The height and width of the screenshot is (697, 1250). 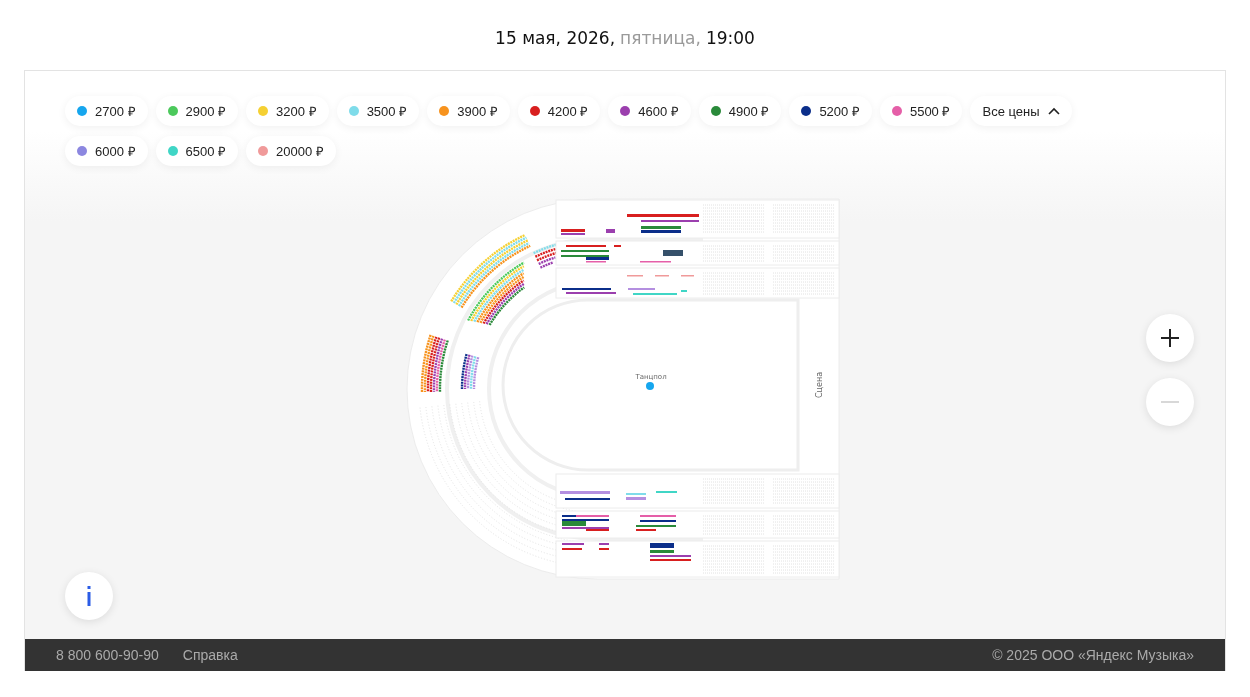 What do you see at coordinates (559, 111) in the screenshot?
I see `price-filter-chip: 4200 ₽` at bounding box center [559, 111].